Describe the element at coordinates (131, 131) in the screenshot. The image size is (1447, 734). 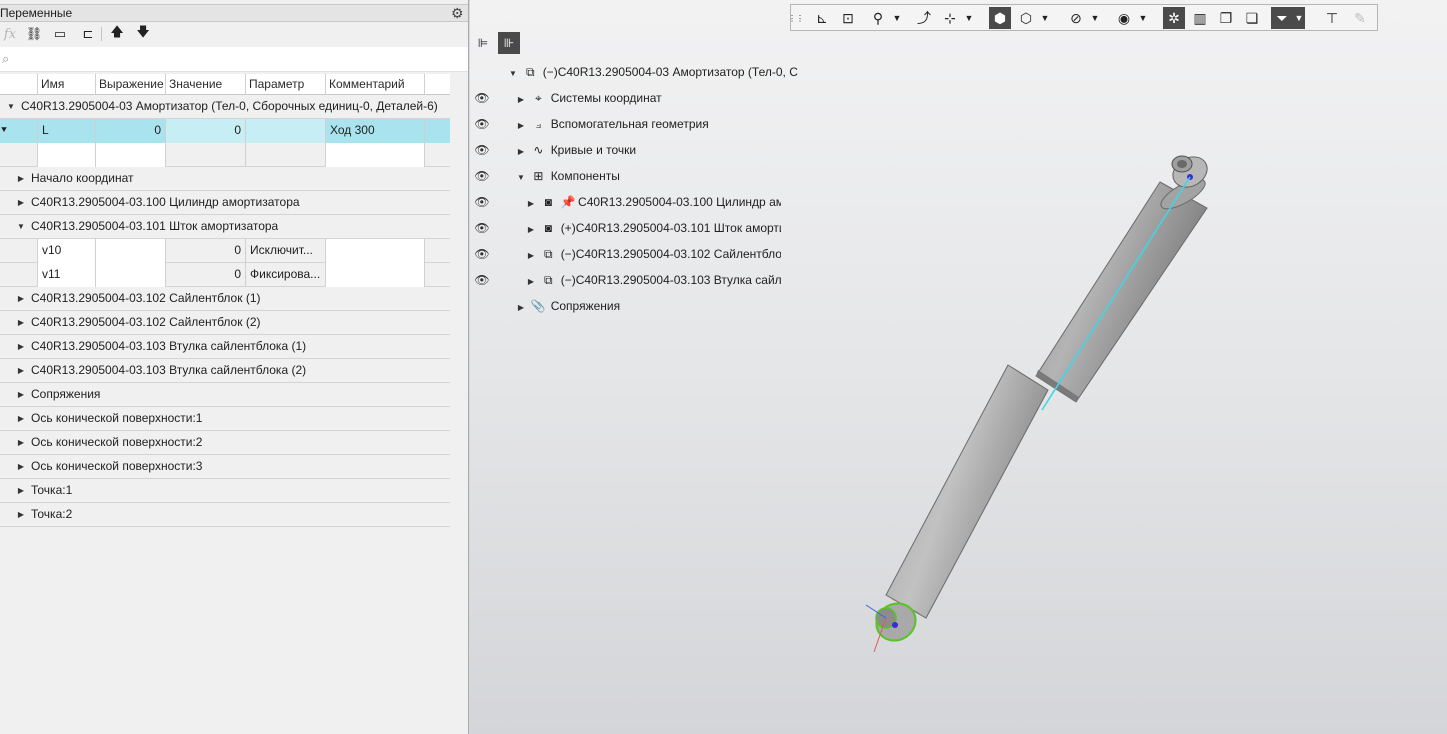
I see `variable-expression: 0` at that location.